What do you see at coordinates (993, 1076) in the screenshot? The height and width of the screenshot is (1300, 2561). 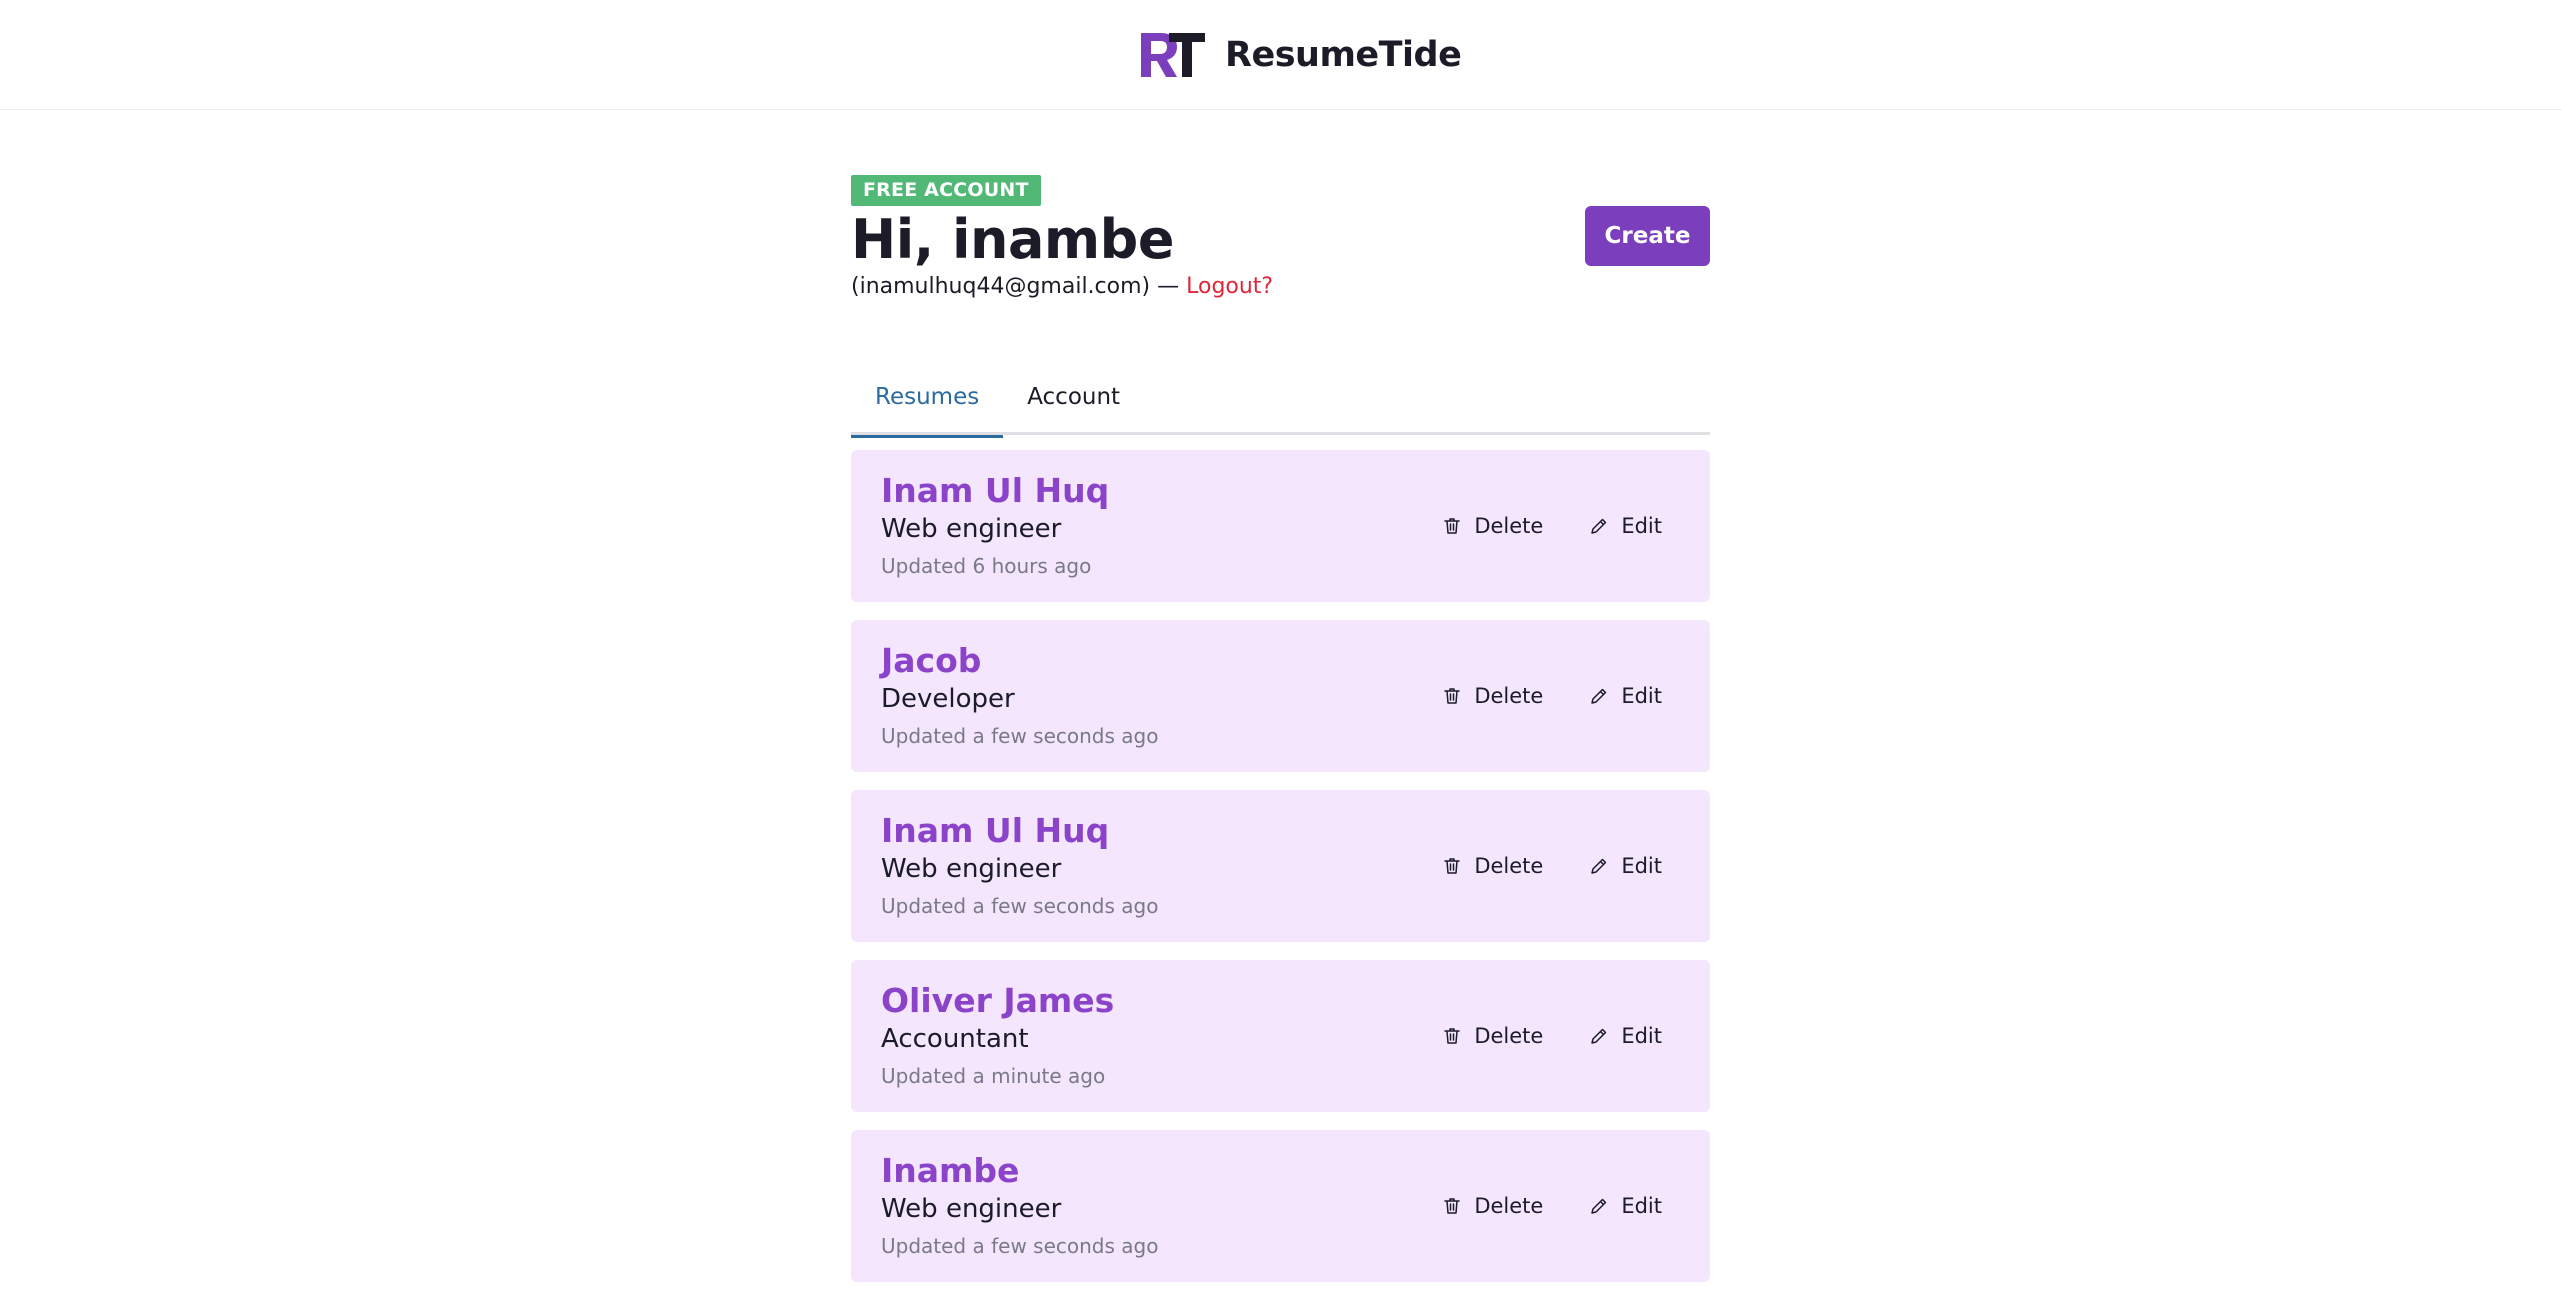 I see `resume-updated: Updated a minute ago` at bounding box center [993, 1076].